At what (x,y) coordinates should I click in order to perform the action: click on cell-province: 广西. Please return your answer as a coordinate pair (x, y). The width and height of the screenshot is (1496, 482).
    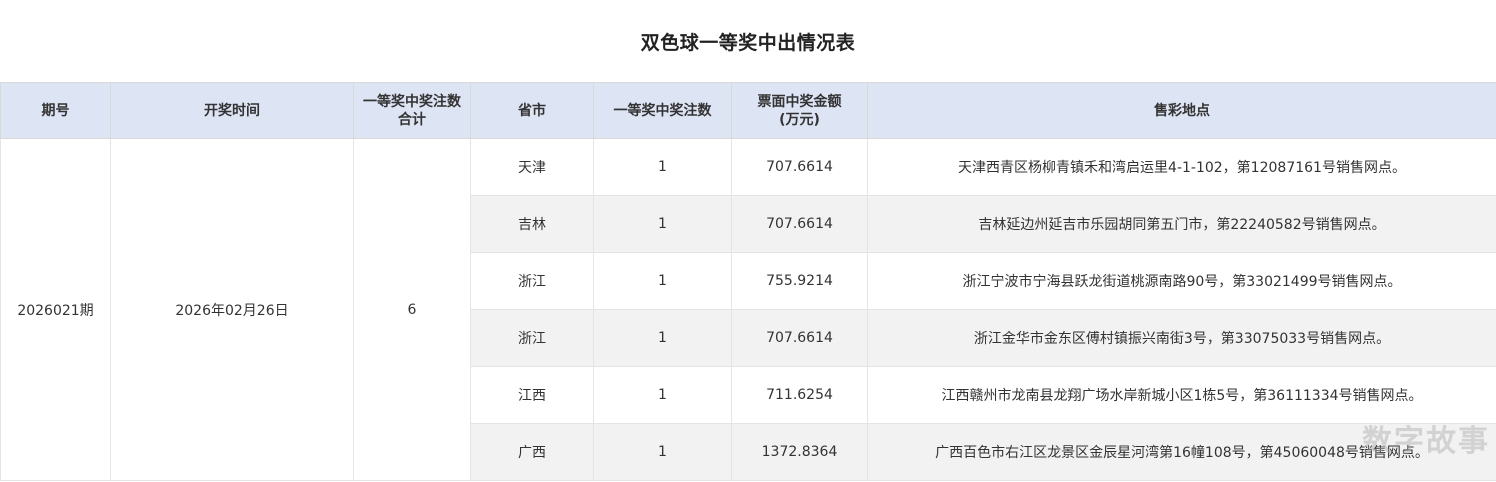
    Looking at the image, I should click on (532, 452).